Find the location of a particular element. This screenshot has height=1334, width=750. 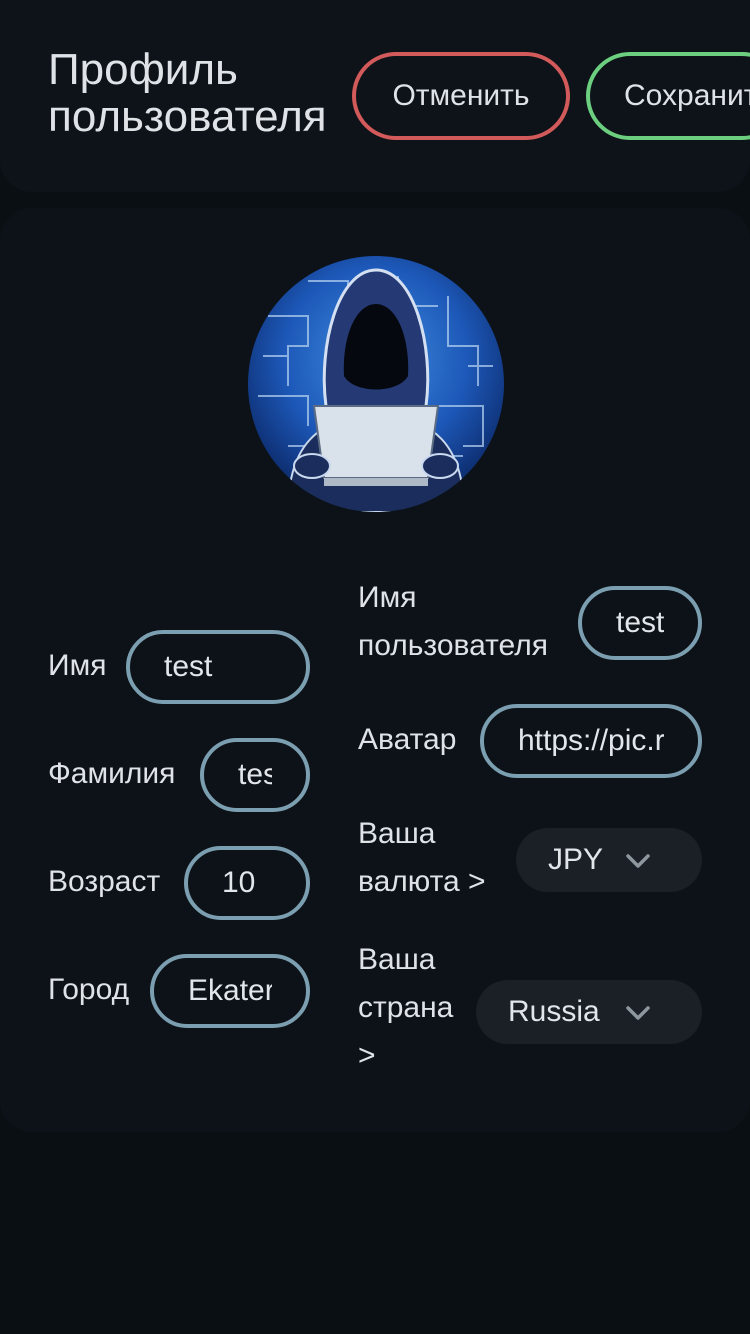

first-name-field is located at coordinates (218, 667).